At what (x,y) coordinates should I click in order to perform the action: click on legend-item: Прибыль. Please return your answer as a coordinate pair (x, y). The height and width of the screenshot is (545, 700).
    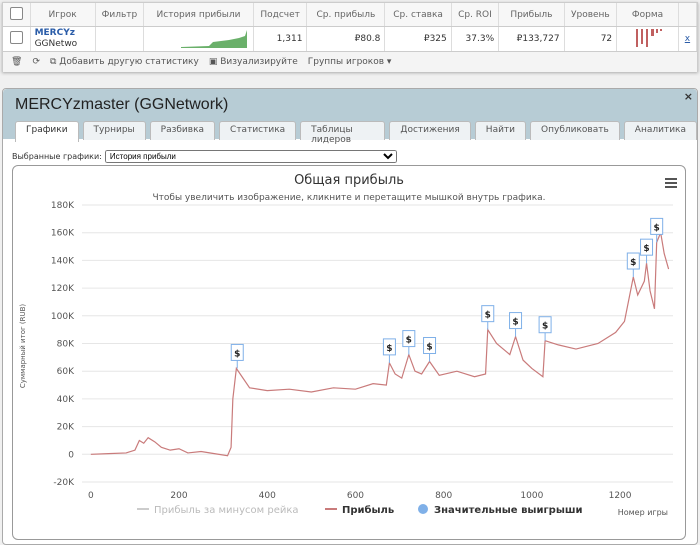
    Looking at the image, I should click on (368, 510).